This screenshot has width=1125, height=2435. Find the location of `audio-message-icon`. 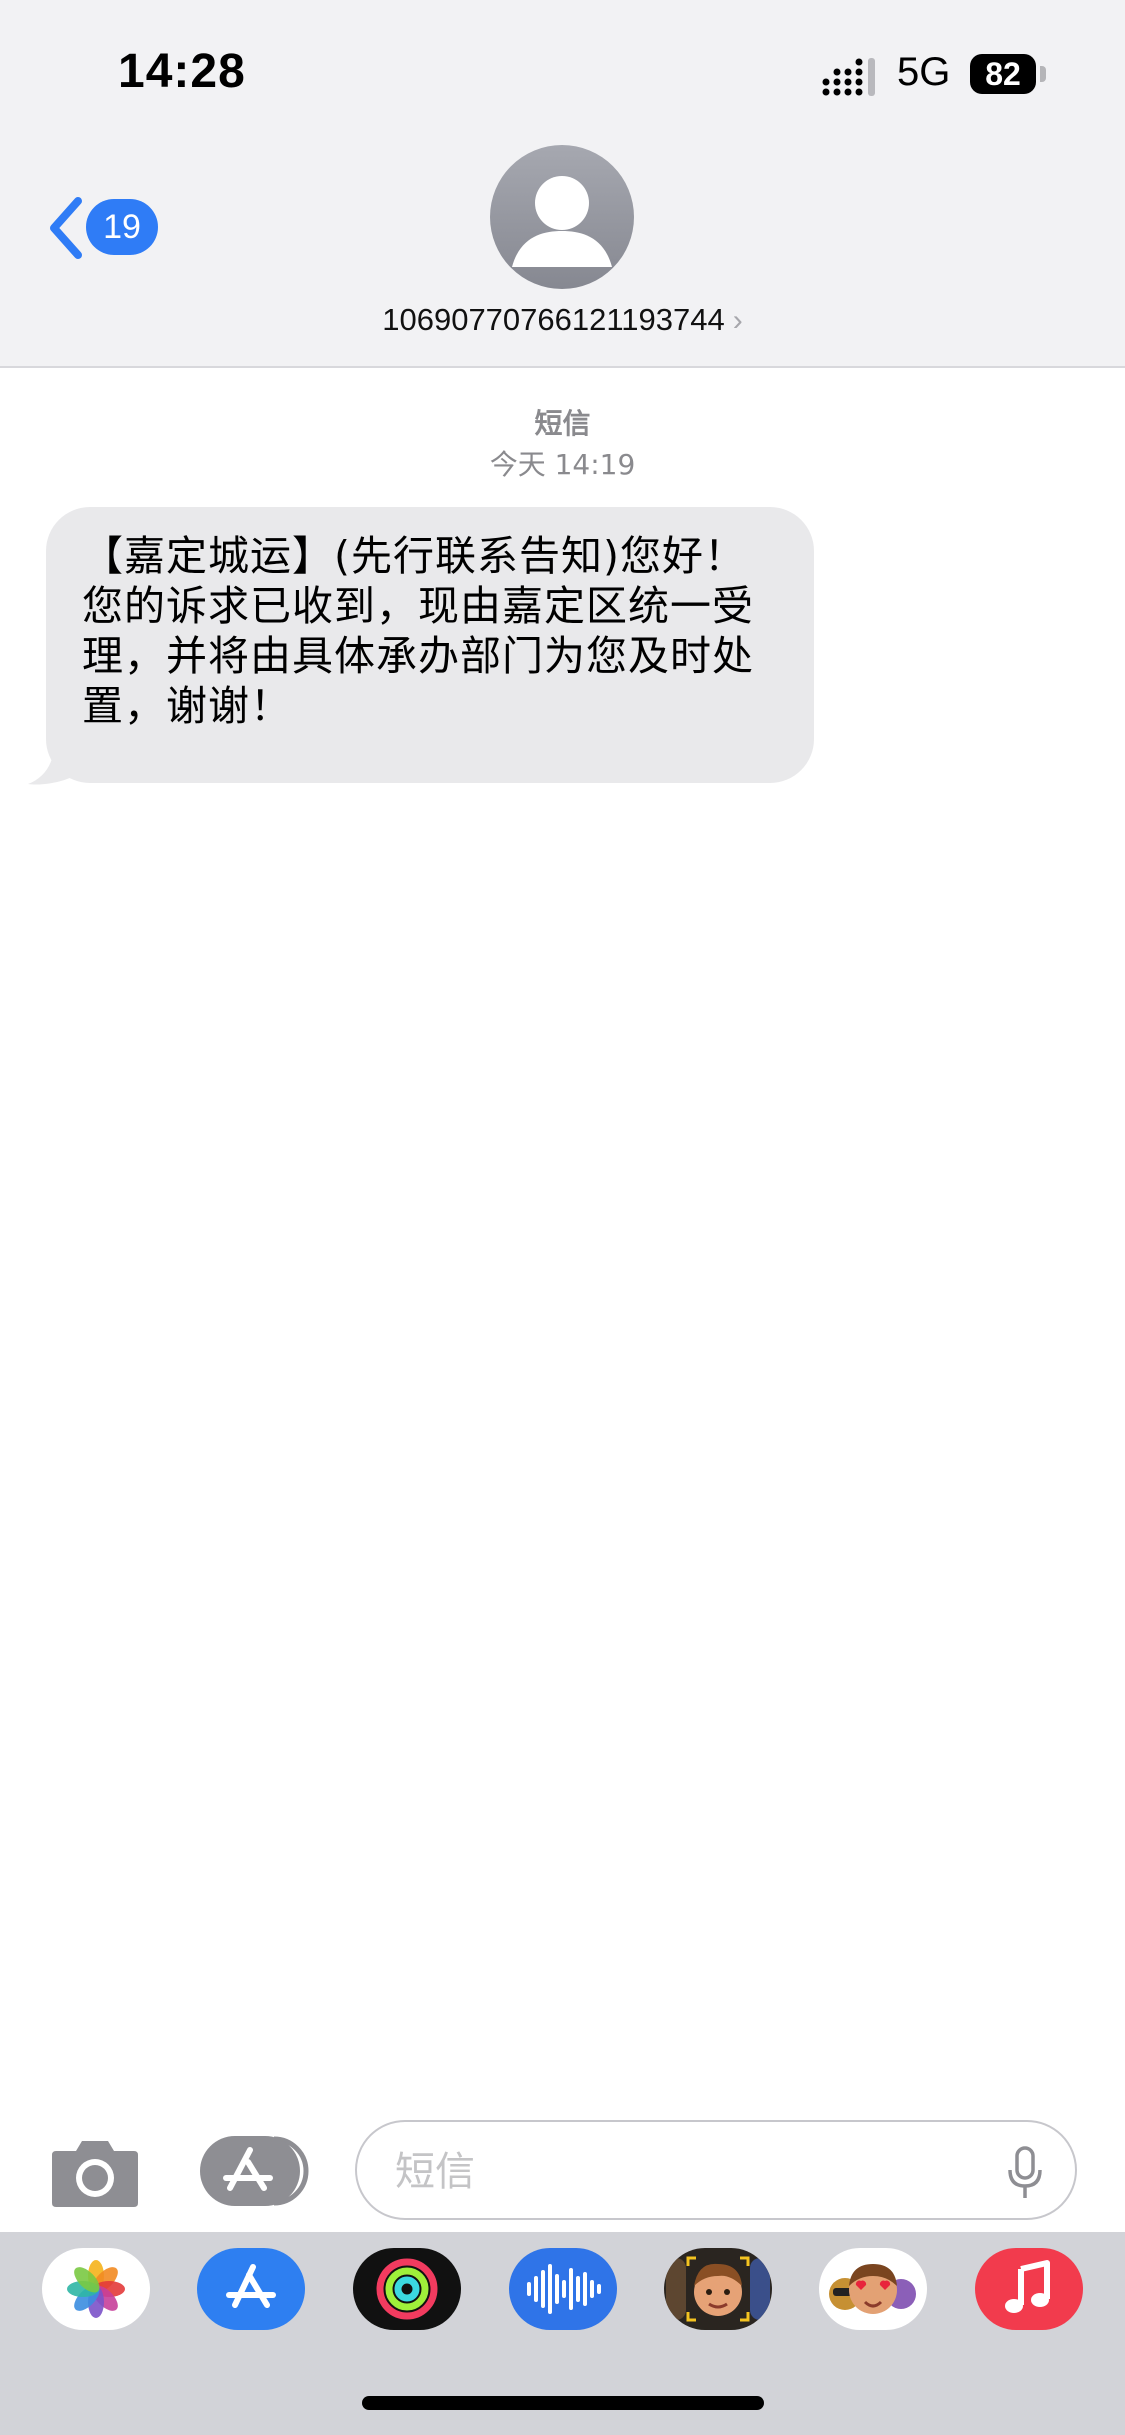

audio-message-icon is located at coordinates (563, 2289).